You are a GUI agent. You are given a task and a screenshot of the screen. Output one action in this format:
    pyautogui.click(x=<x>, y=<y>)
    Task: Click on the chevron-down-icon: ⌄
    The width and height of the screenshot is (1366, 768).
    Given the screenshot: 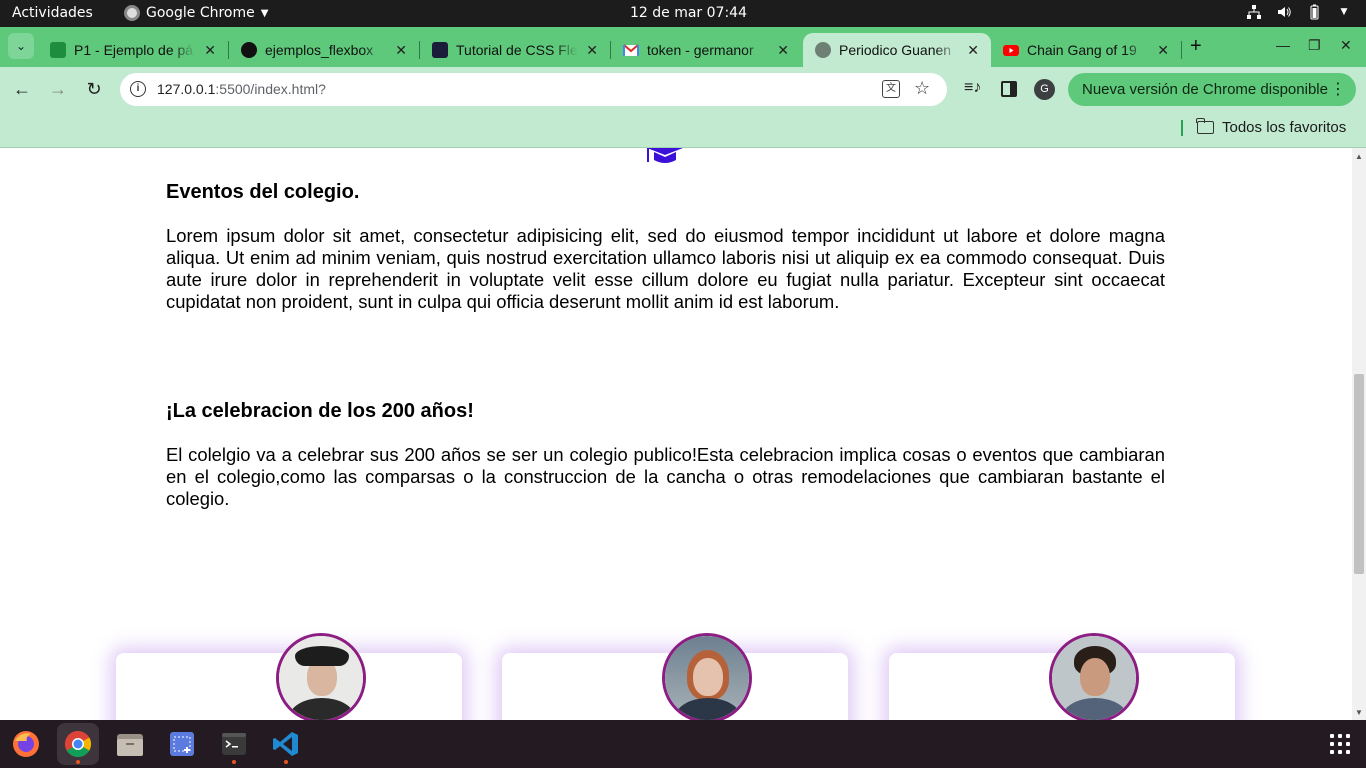 What is the action you would take?
    pyautogui.click(x=21, y=46)
    